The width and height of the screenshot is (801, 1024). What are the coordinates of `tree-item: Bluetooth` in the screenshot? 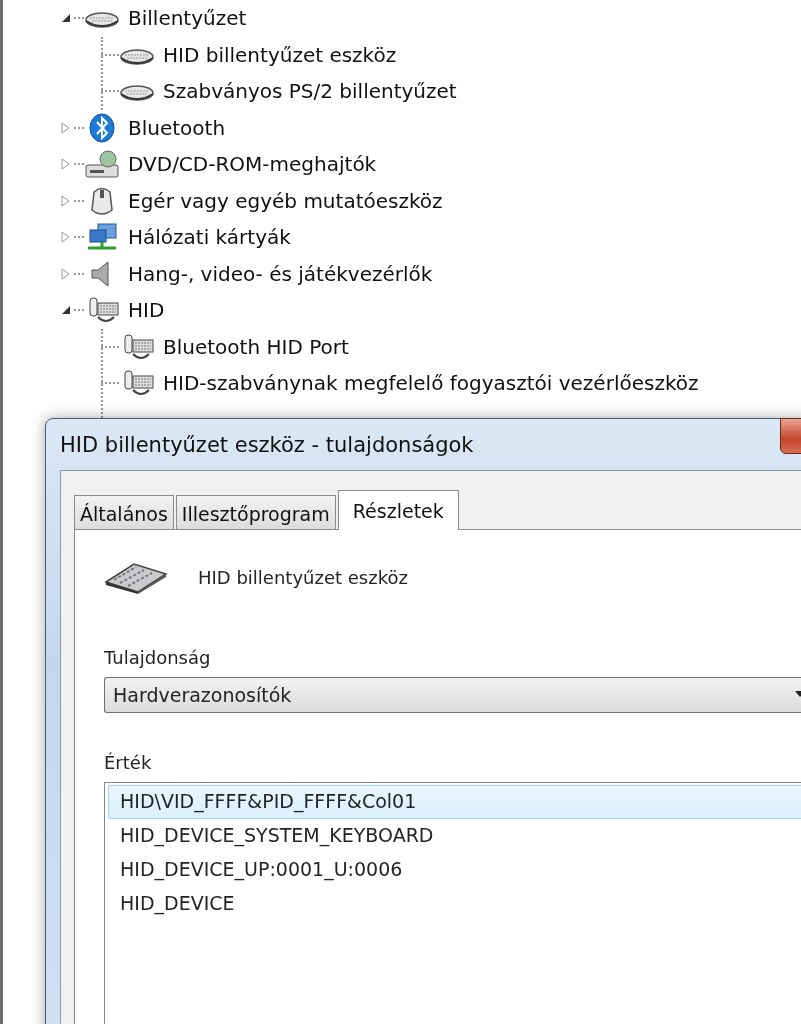 It's located at (177, 127).